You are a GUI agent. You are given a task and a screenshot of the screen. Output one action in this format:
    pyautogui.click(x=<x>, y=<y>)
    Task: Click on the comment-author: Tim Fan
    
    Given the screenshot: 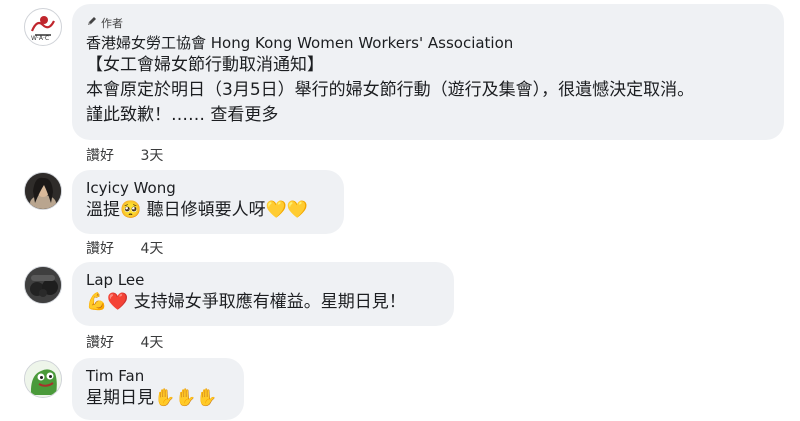 What is the action you would take?
    pyautogui.click(x=158, y=376)
    